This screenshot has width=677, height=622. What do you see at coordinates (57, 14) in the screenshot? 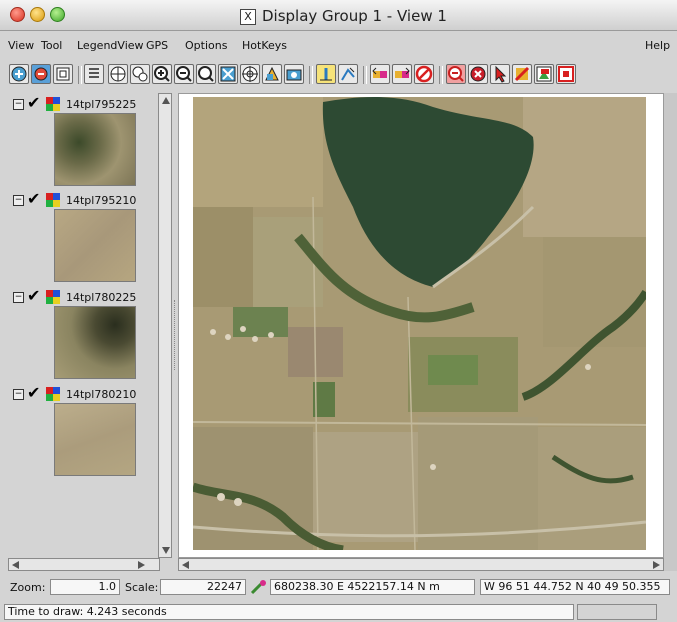
I see `zoom-window-button` at bounding box center [57, 14].